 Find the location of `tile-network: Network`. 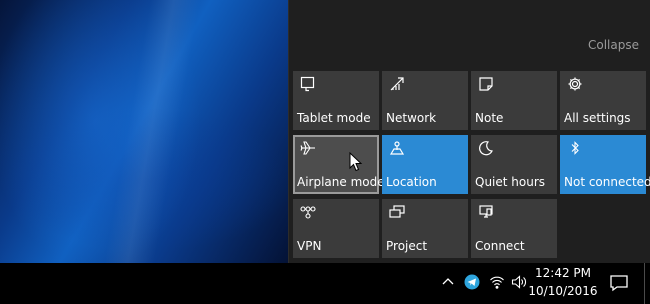

tile-network: Network is located at coordinates (425, 100).